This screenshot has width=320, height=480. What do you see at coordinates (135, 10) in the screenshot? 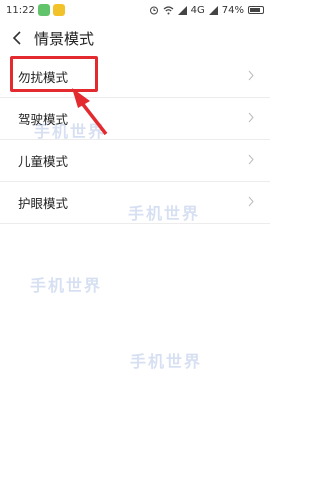
I see `status-bar: 11:22 4G 74%` at bounding box center [135, 10].